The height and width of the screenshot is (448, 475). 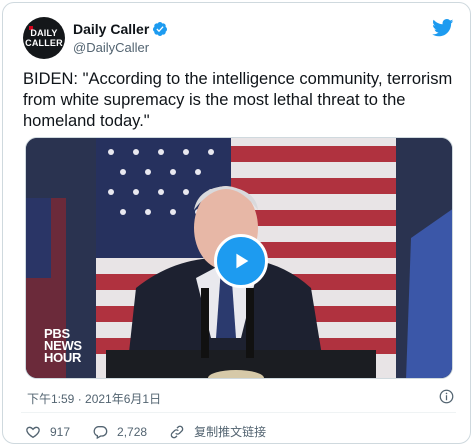 I want to click on heart-icon, so click(x=33, y=432).